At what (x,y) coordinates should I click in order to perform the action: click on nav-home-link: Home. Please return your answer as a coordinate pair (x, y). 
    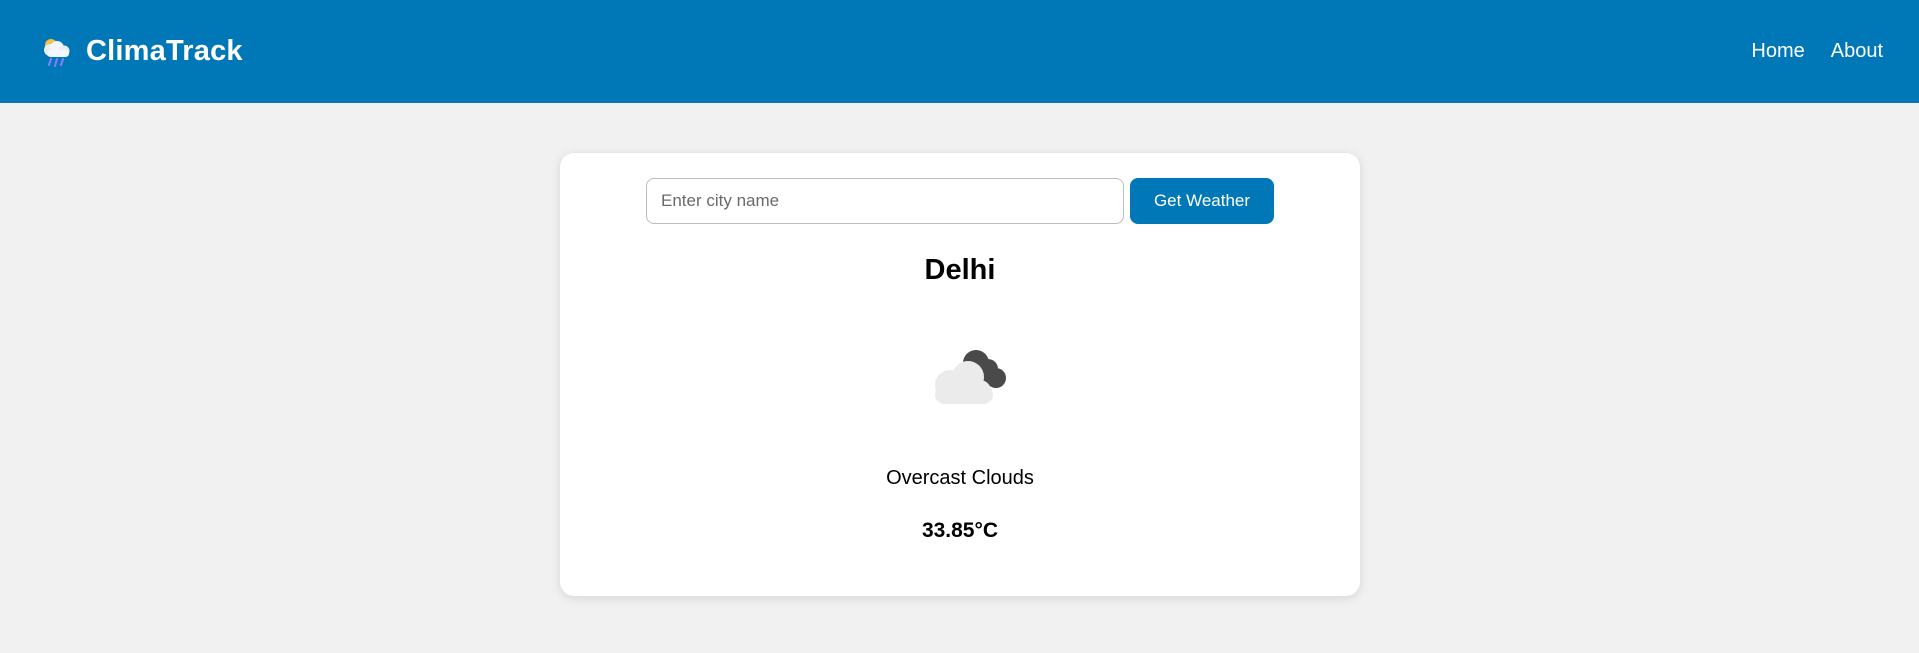
    Looking at the image, I should click on (1777, 51).